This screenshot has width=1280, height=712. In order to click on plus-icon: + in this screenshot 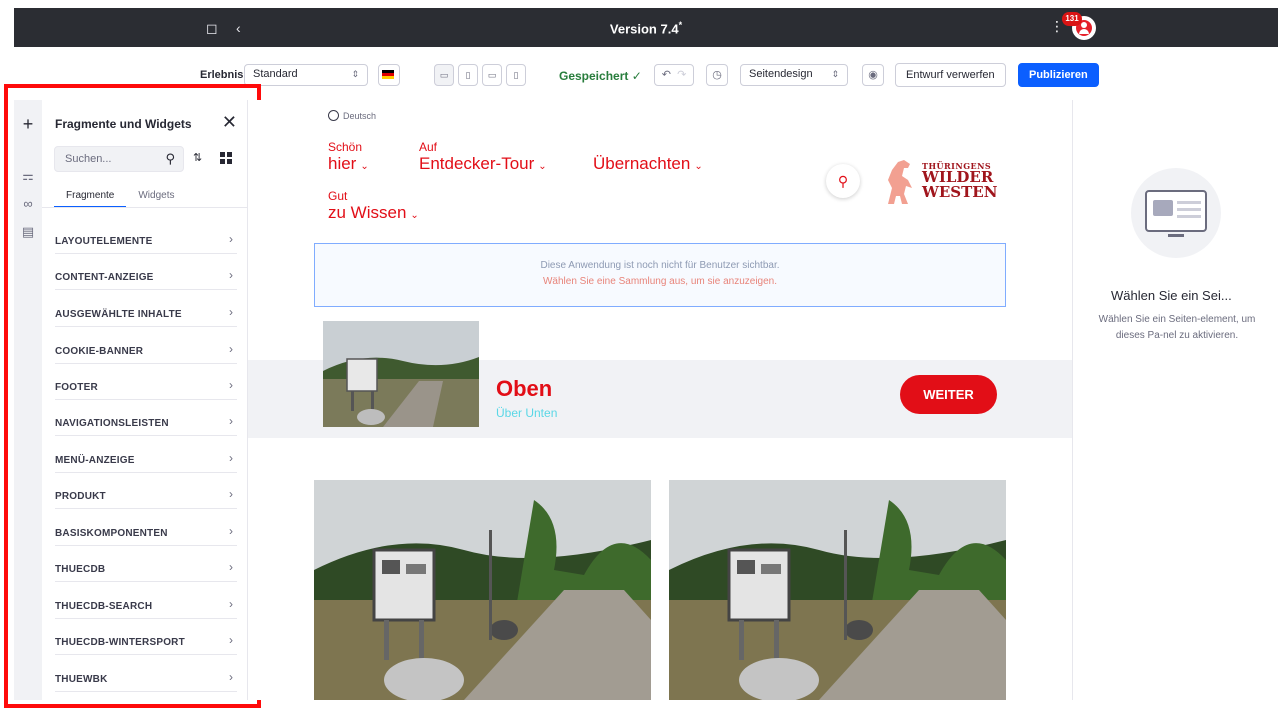, I will do `click(28, 124)`.